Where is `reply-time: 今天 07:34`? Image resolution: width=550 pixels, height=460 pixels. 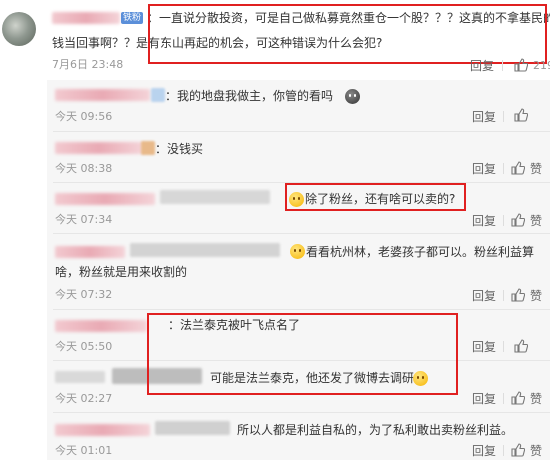
reply-time: 今天 07:34 is located at coordinates (84, 219).